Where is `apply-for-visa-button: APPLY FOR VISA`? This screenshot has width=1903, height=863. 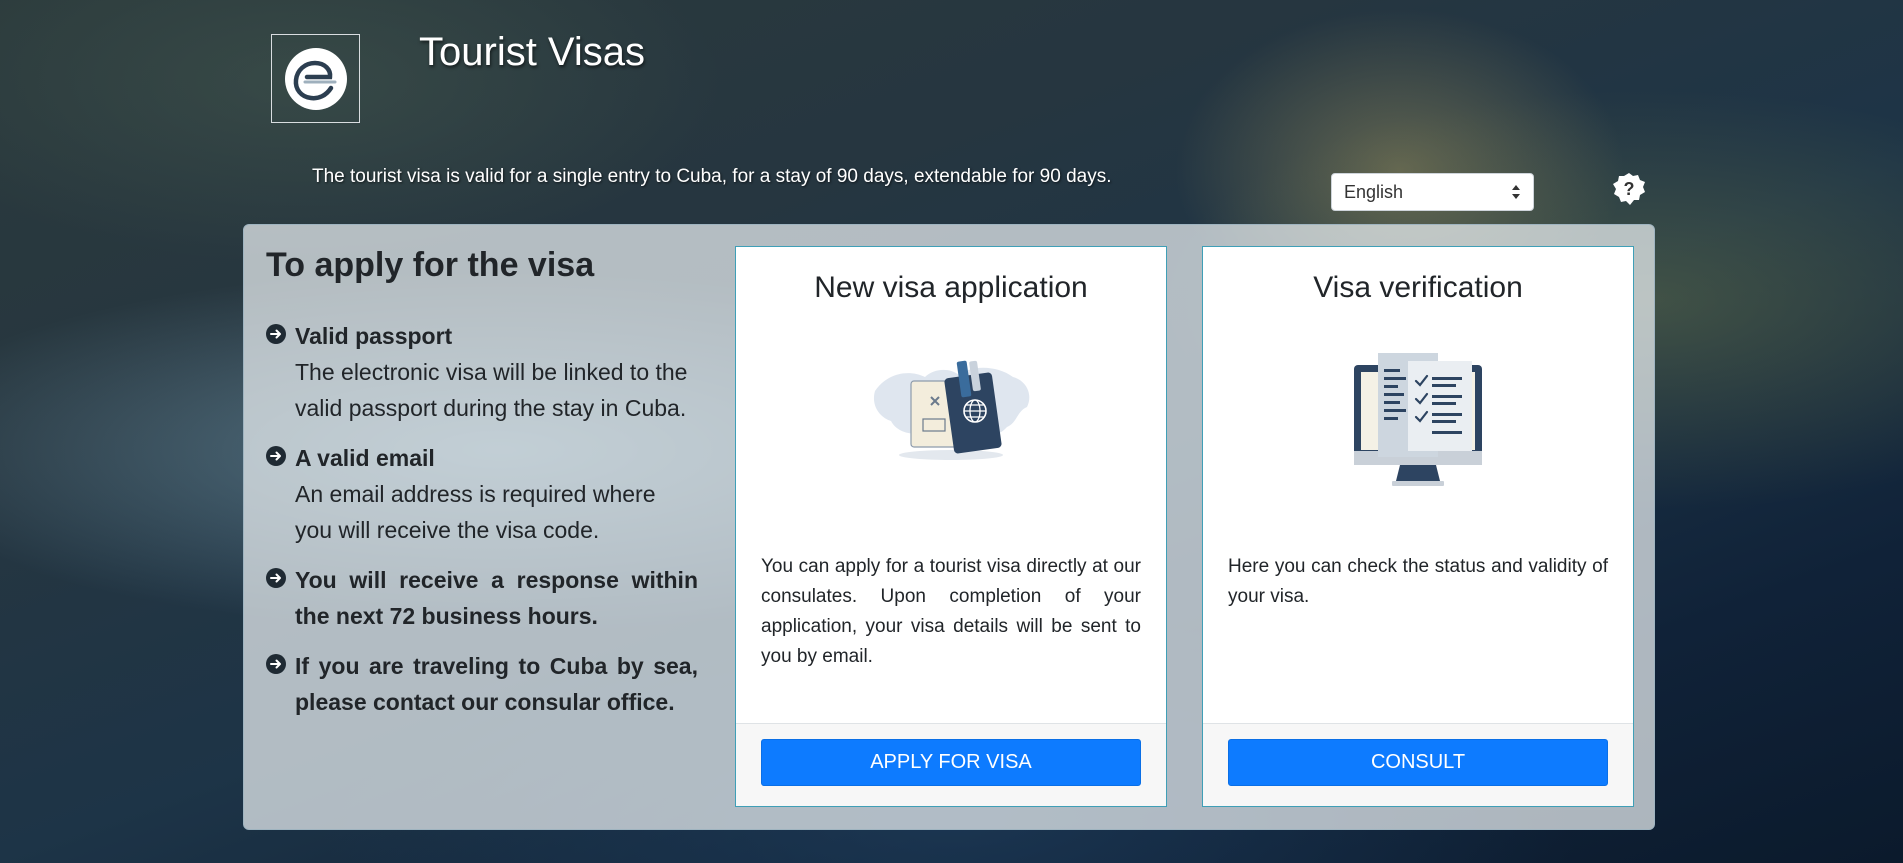
apply-for-visa-button: APPLY FOR VISA is located at coordinates (951, 762).